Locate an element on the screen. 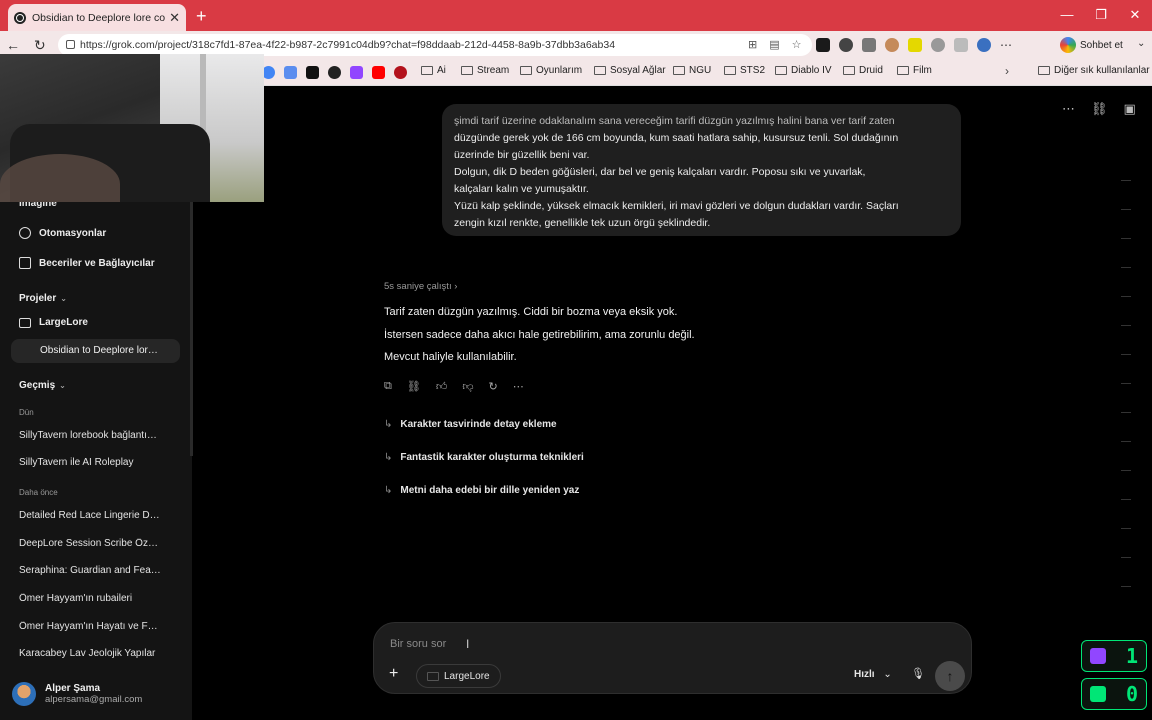 Image resolution: width=1152 pixels, height=720 pixels. youtube-bookmark-icon is located at coordinates (378, 72).